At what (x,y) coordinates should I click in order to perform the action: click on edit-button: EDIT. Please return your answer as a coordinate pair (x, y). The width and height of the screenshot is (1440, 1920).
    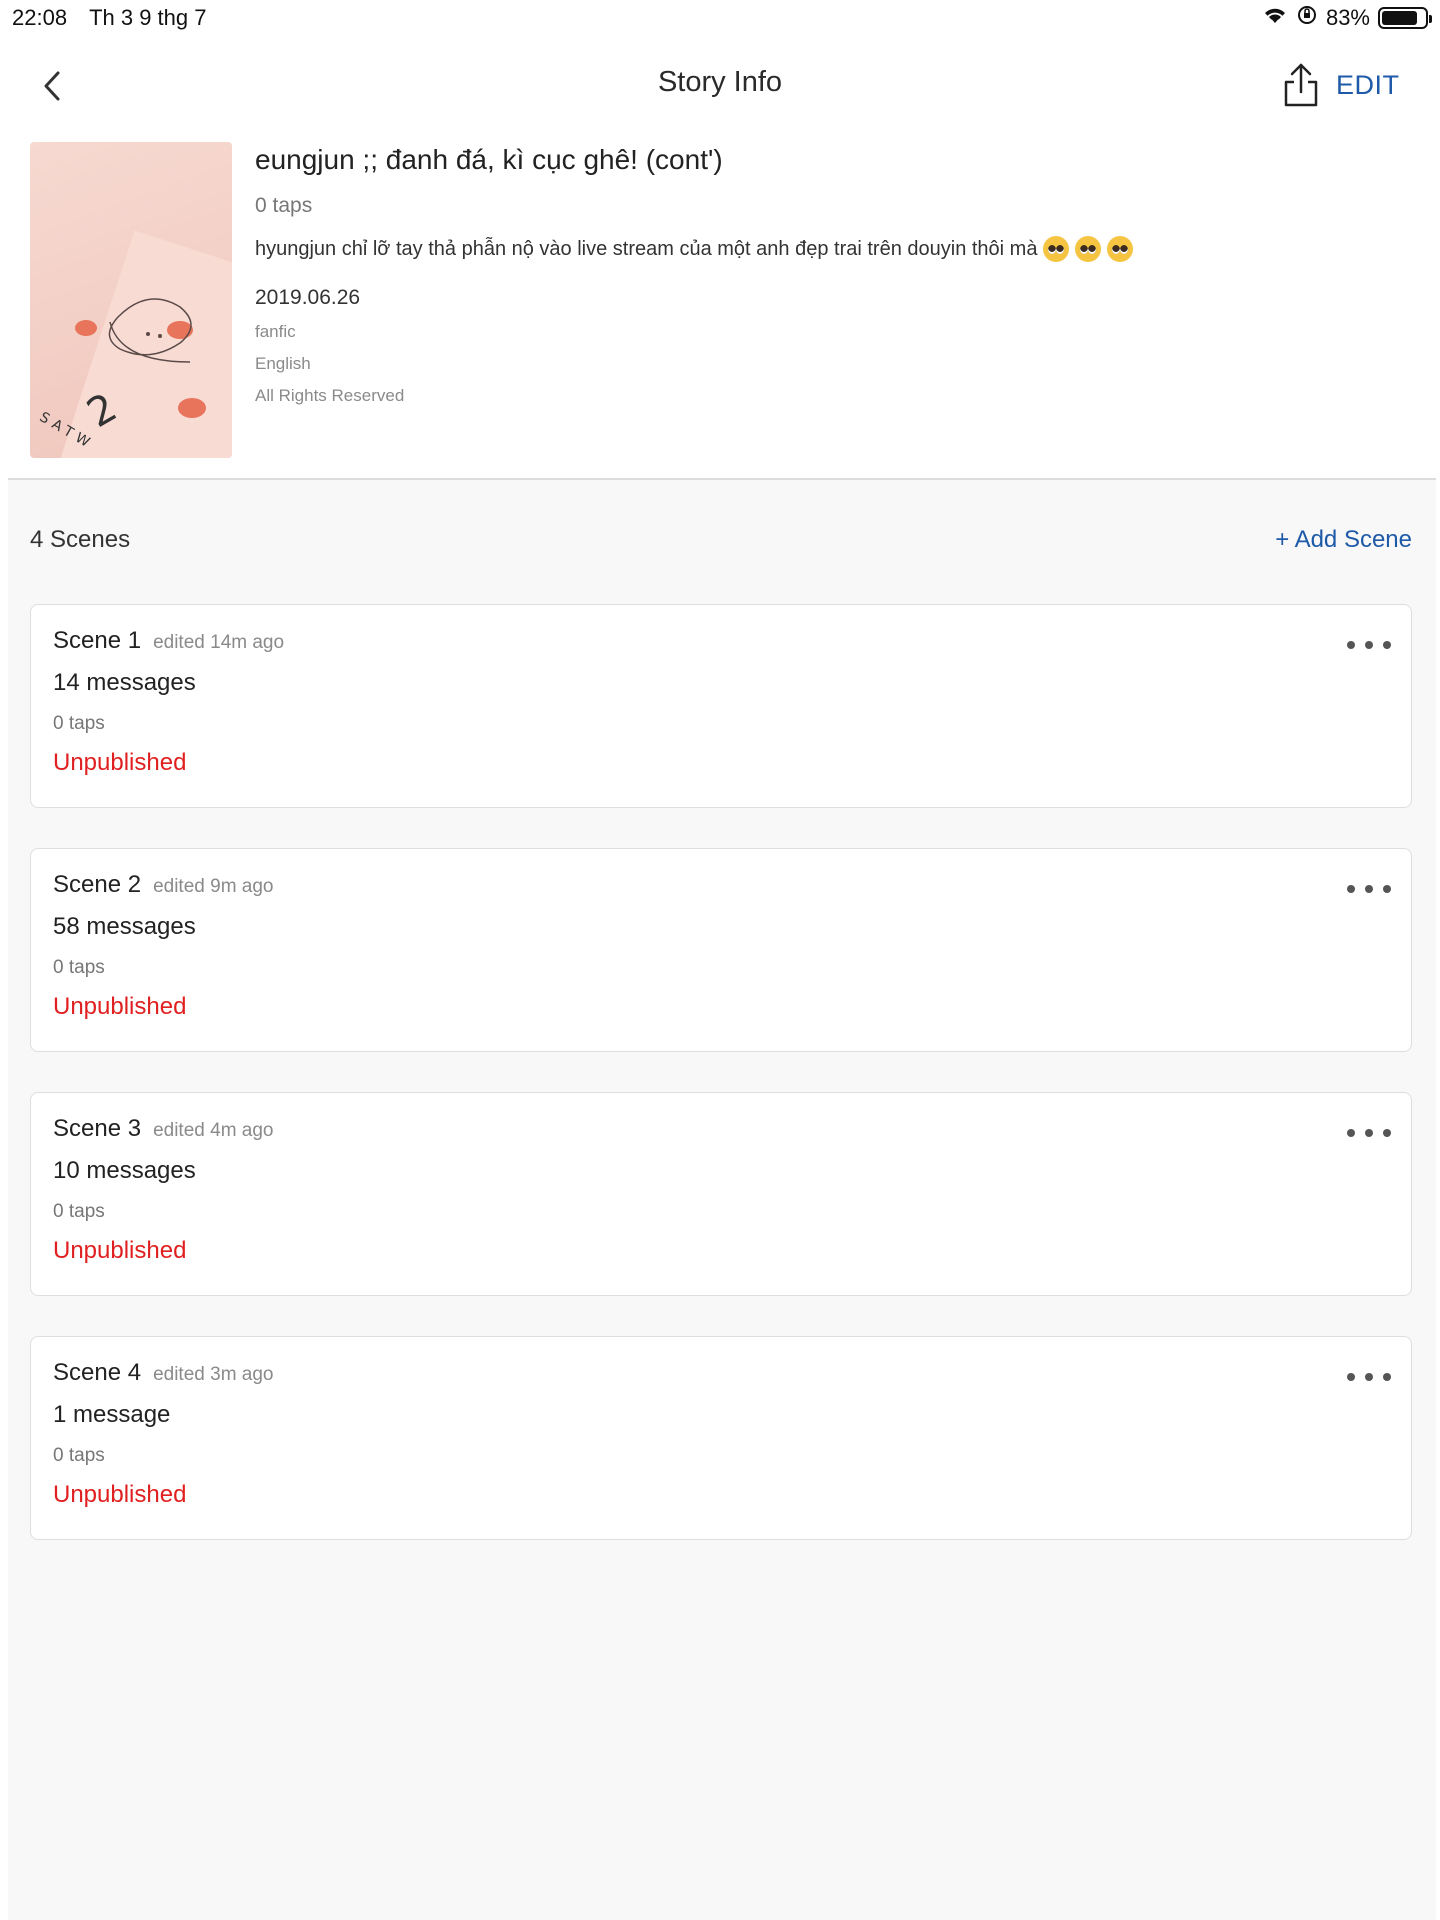
    Looking at the image, I should click on (1368, 85).